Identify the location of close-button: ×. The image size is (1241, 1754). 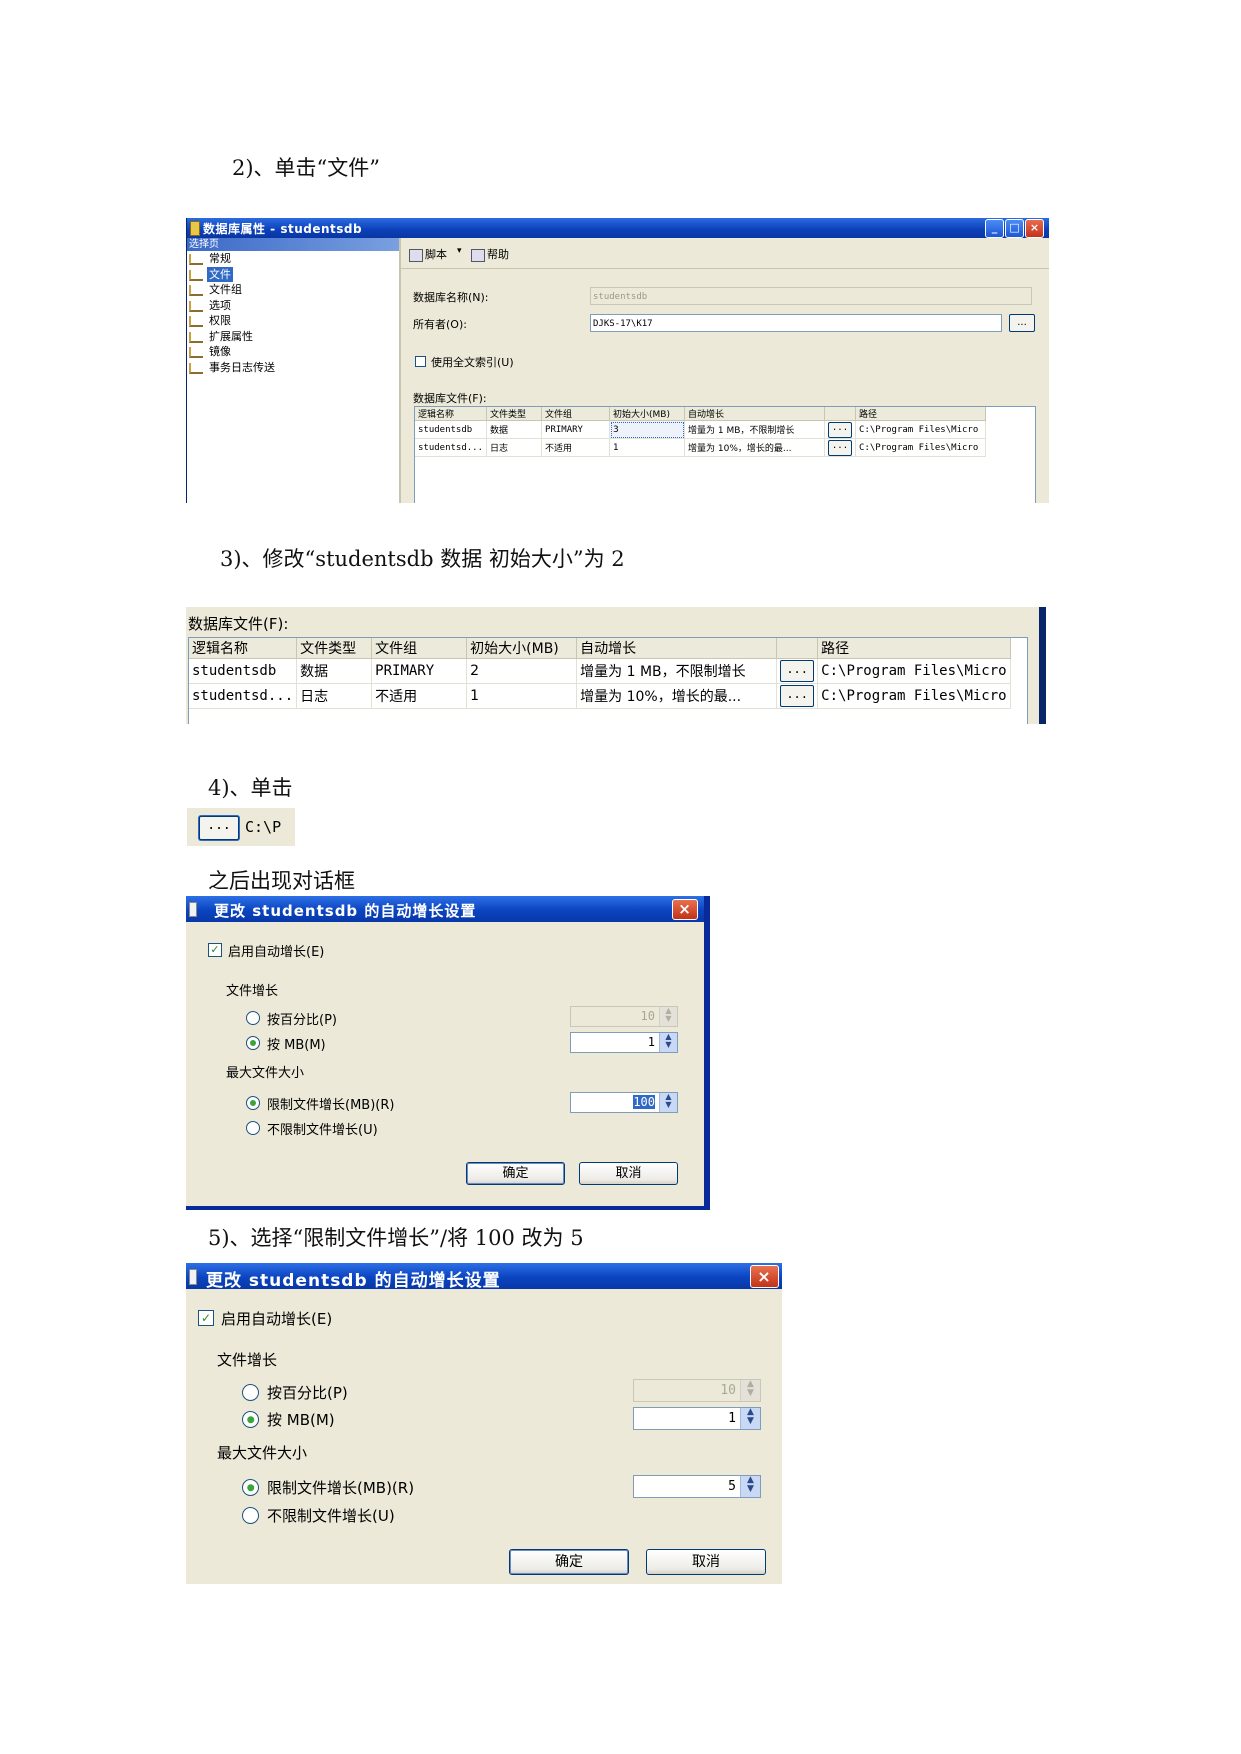
(1034, 228).